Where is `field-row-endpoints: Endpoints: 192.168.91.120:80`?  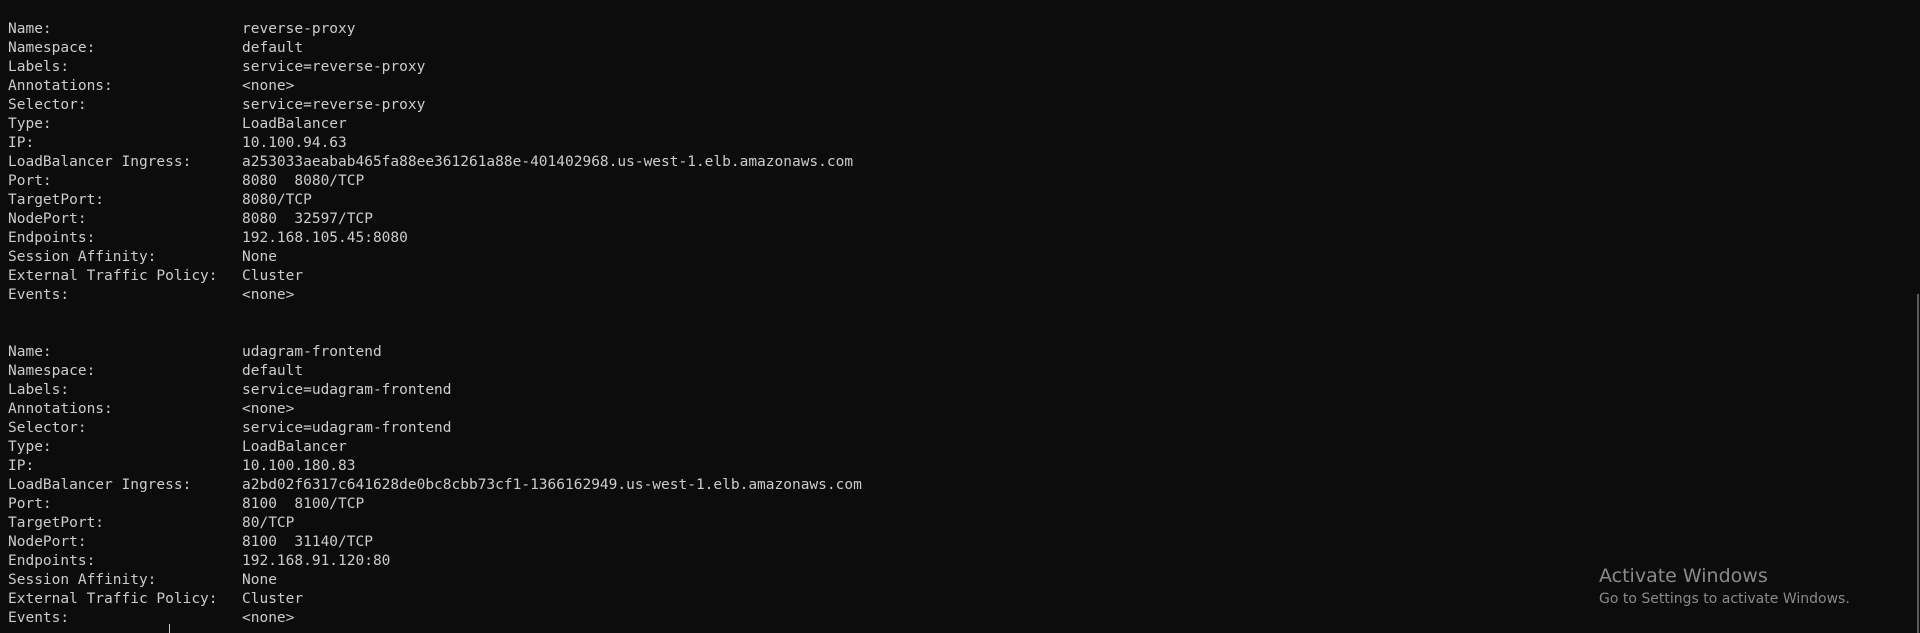 field-row-endpoints: Endpoints: 192.168.91.120:80 is located at coordinates (435, 561).